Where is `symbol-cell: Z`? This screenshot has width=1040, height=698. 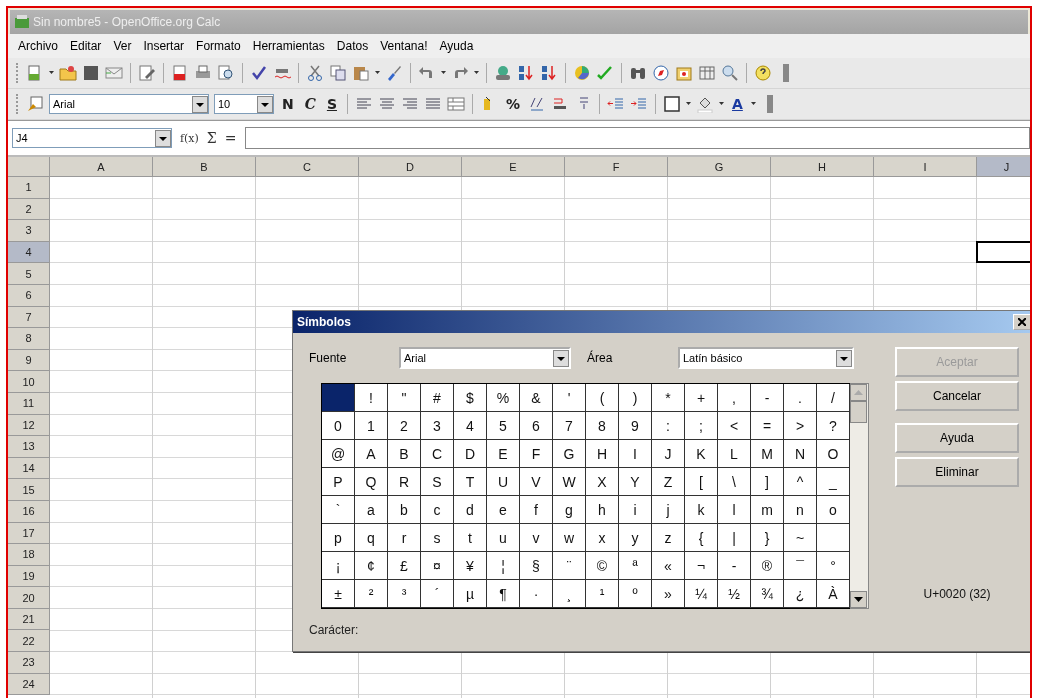
symbol-cell: Z is located at coordinates (668, 482).